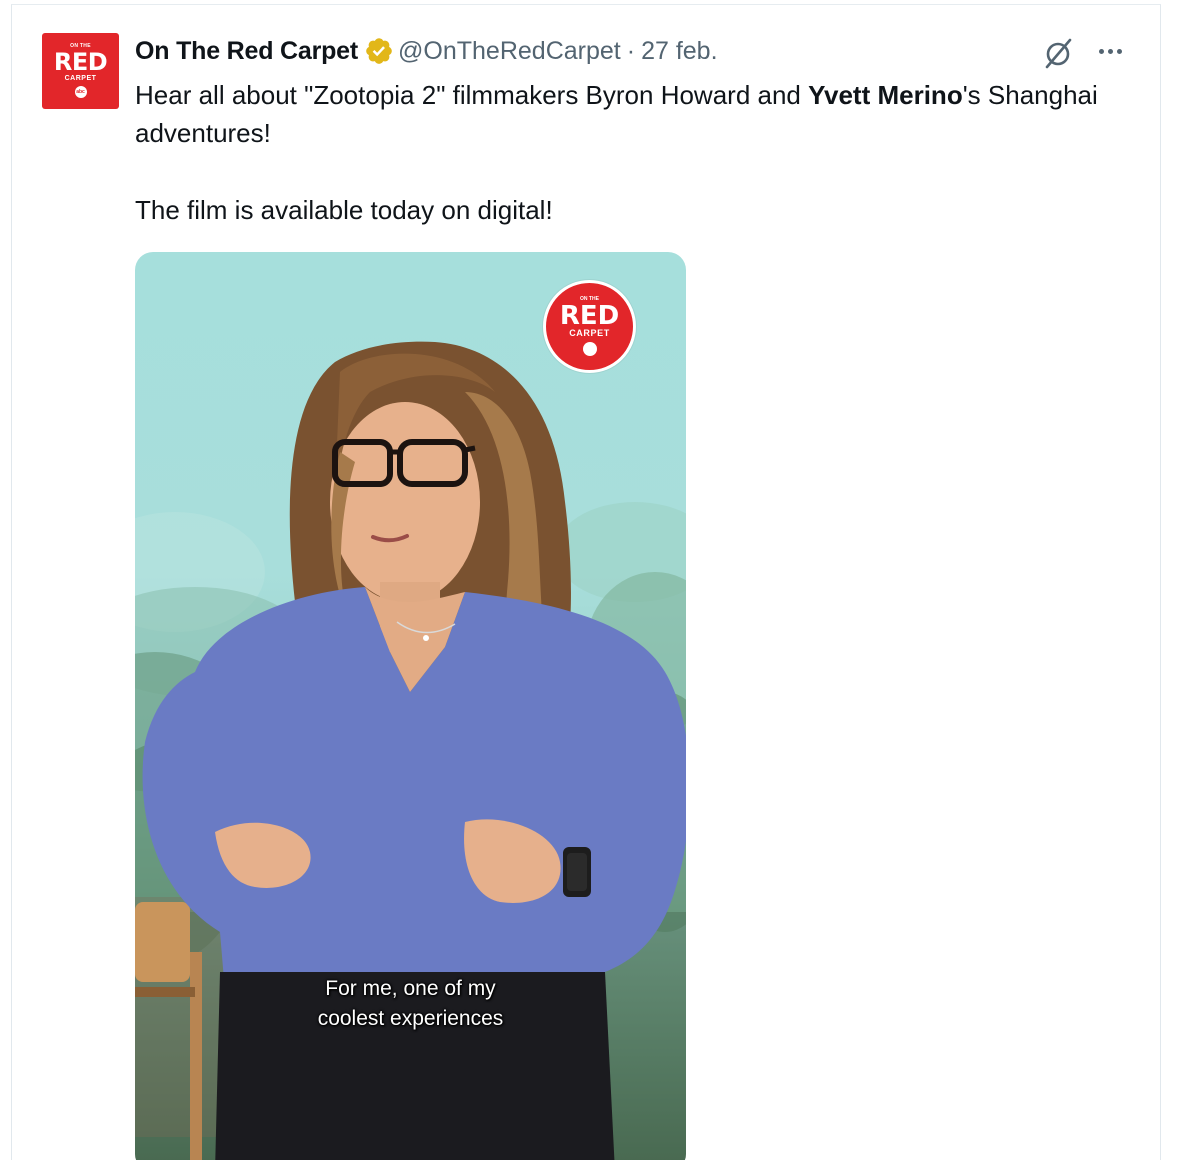 This screenshot has height=1160, width=1200. Describe the element at coordinates (80, 78) in the screenshot. I see `avatar-carpet-text: CARPET` at that location.